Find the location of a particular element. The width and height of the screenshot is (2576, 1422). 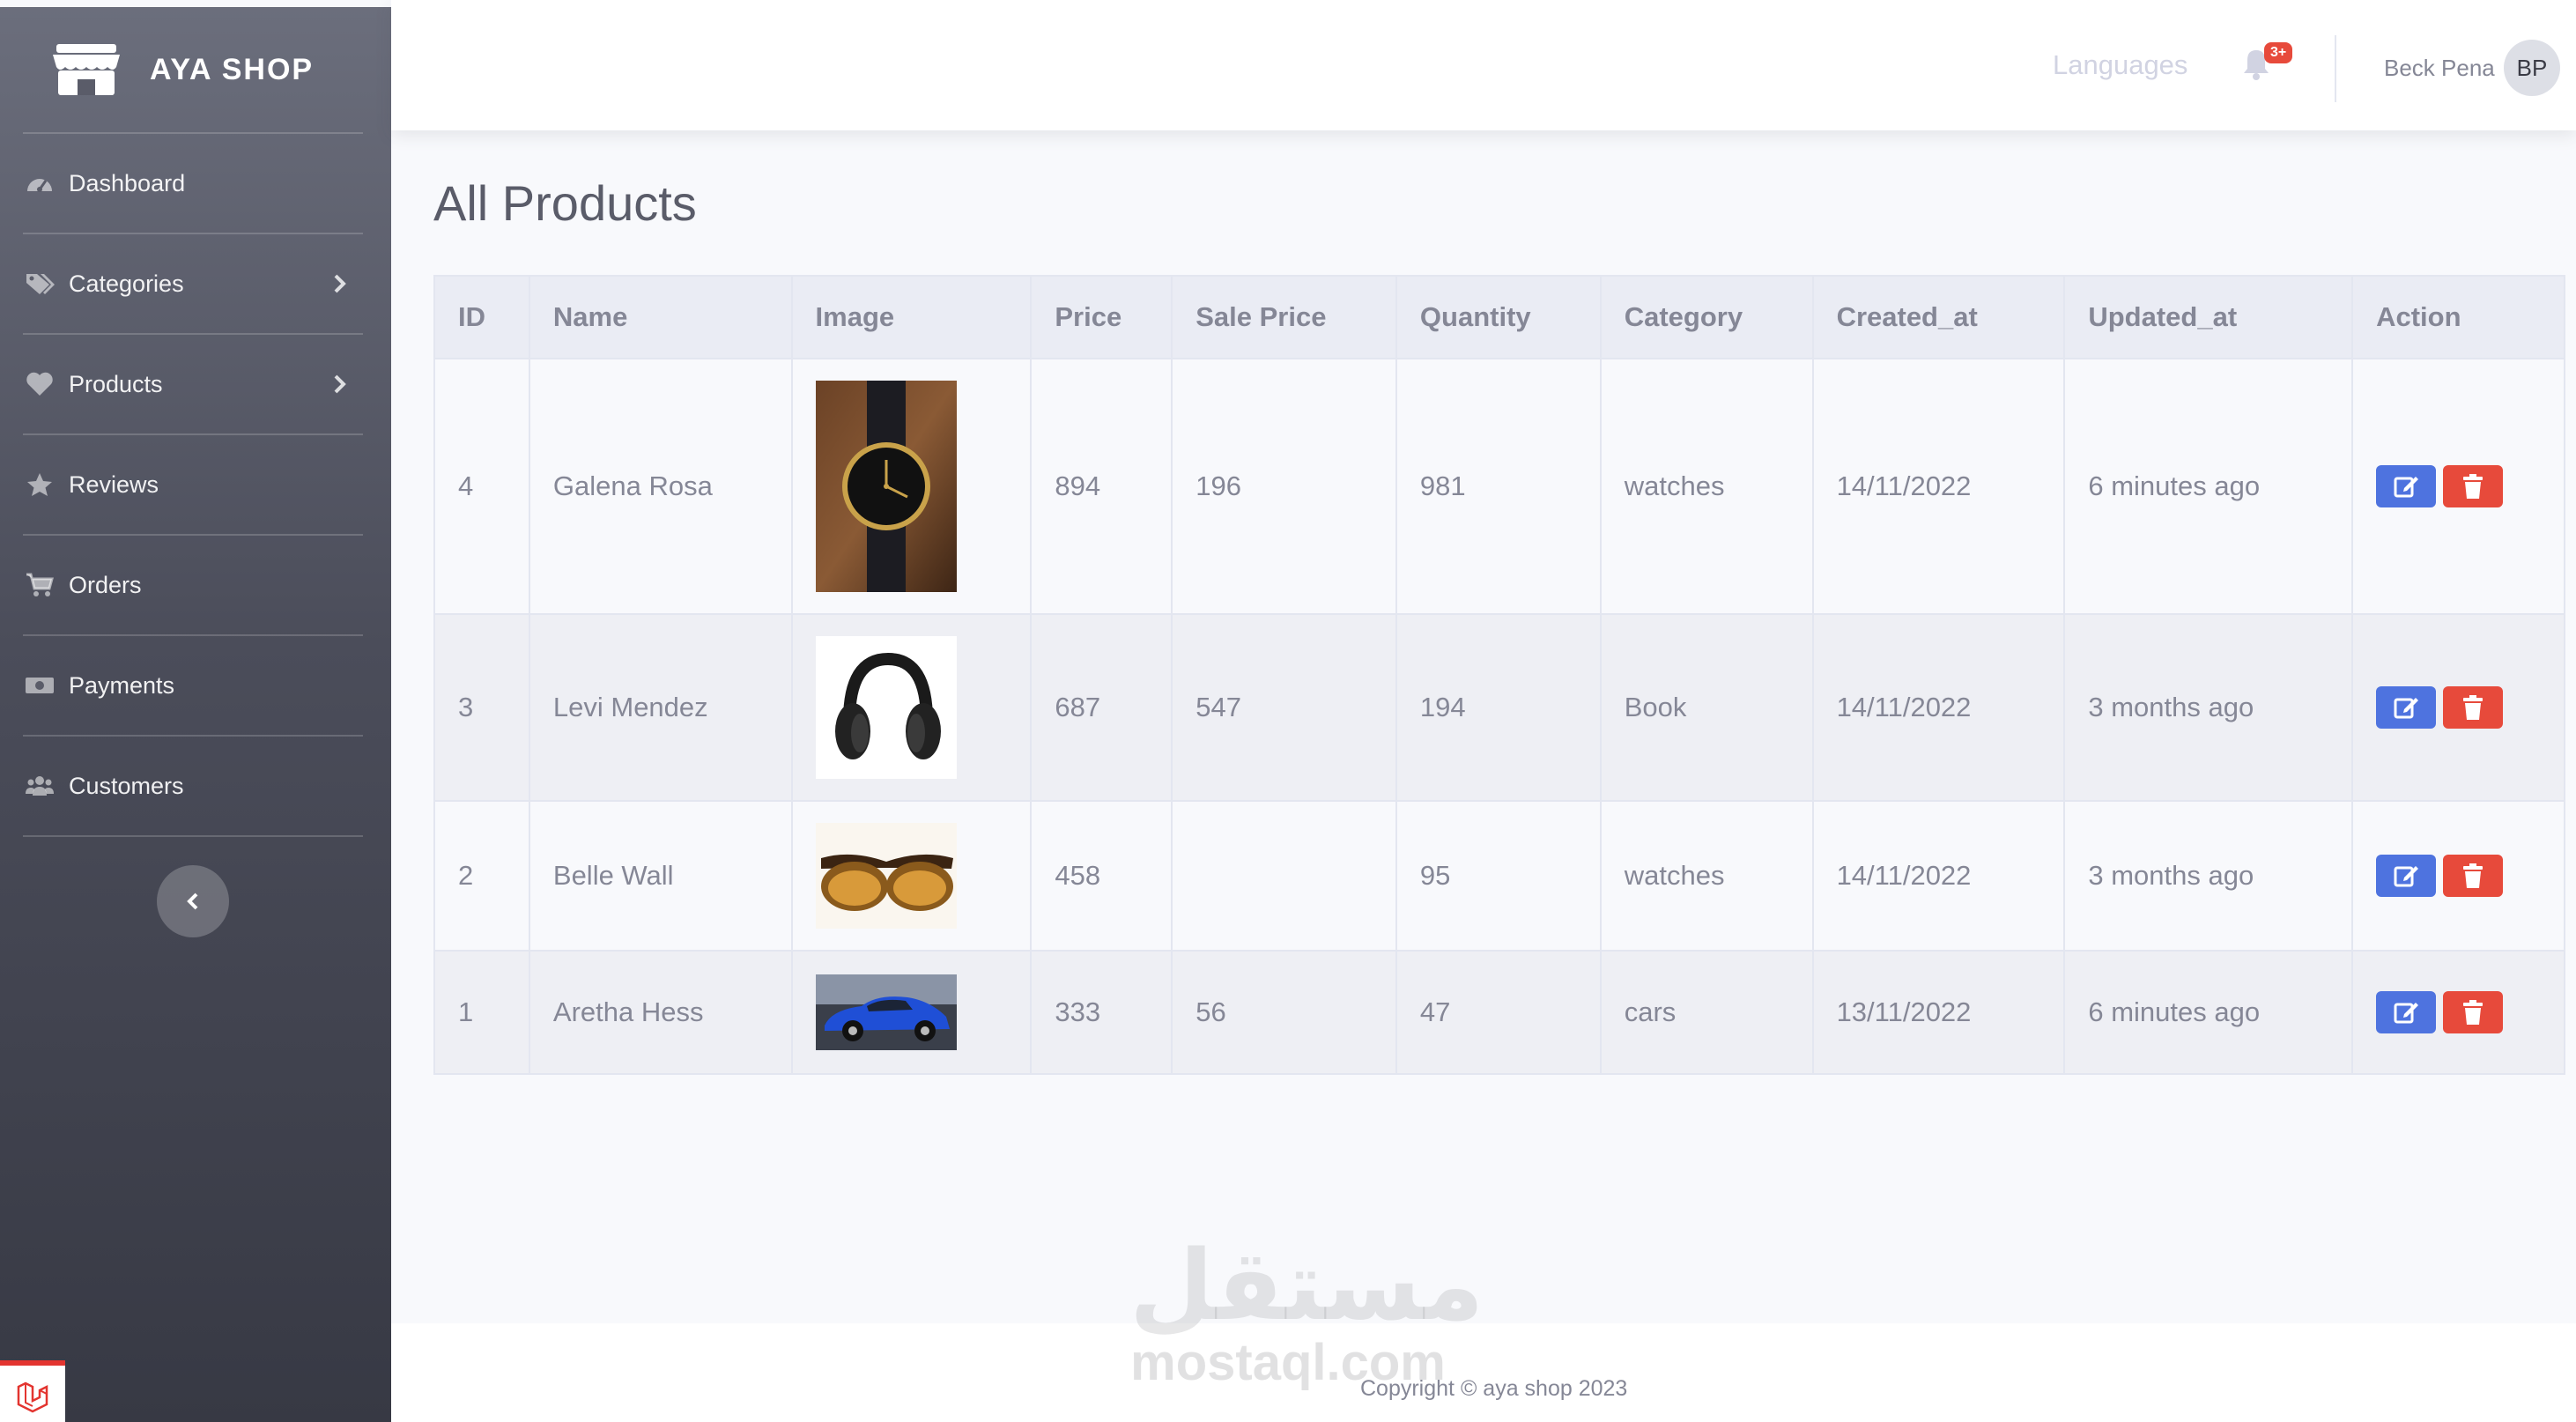

cell-price: 687 is located at coordinates (1102, 707).